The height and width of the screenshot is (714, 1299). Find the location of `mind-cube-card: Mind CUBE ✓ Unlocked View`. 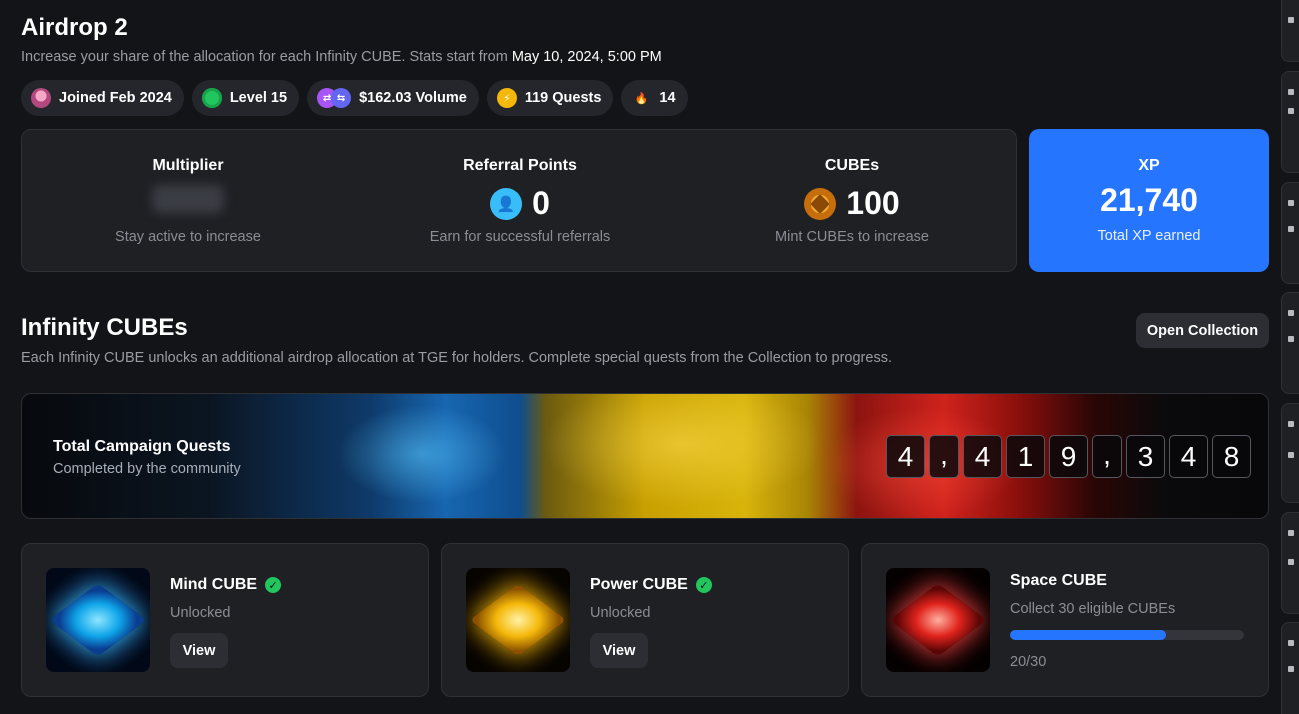

mind-cube-card: Mind CUBE ✓ Unlocked View is located at coordinates (225, 620).